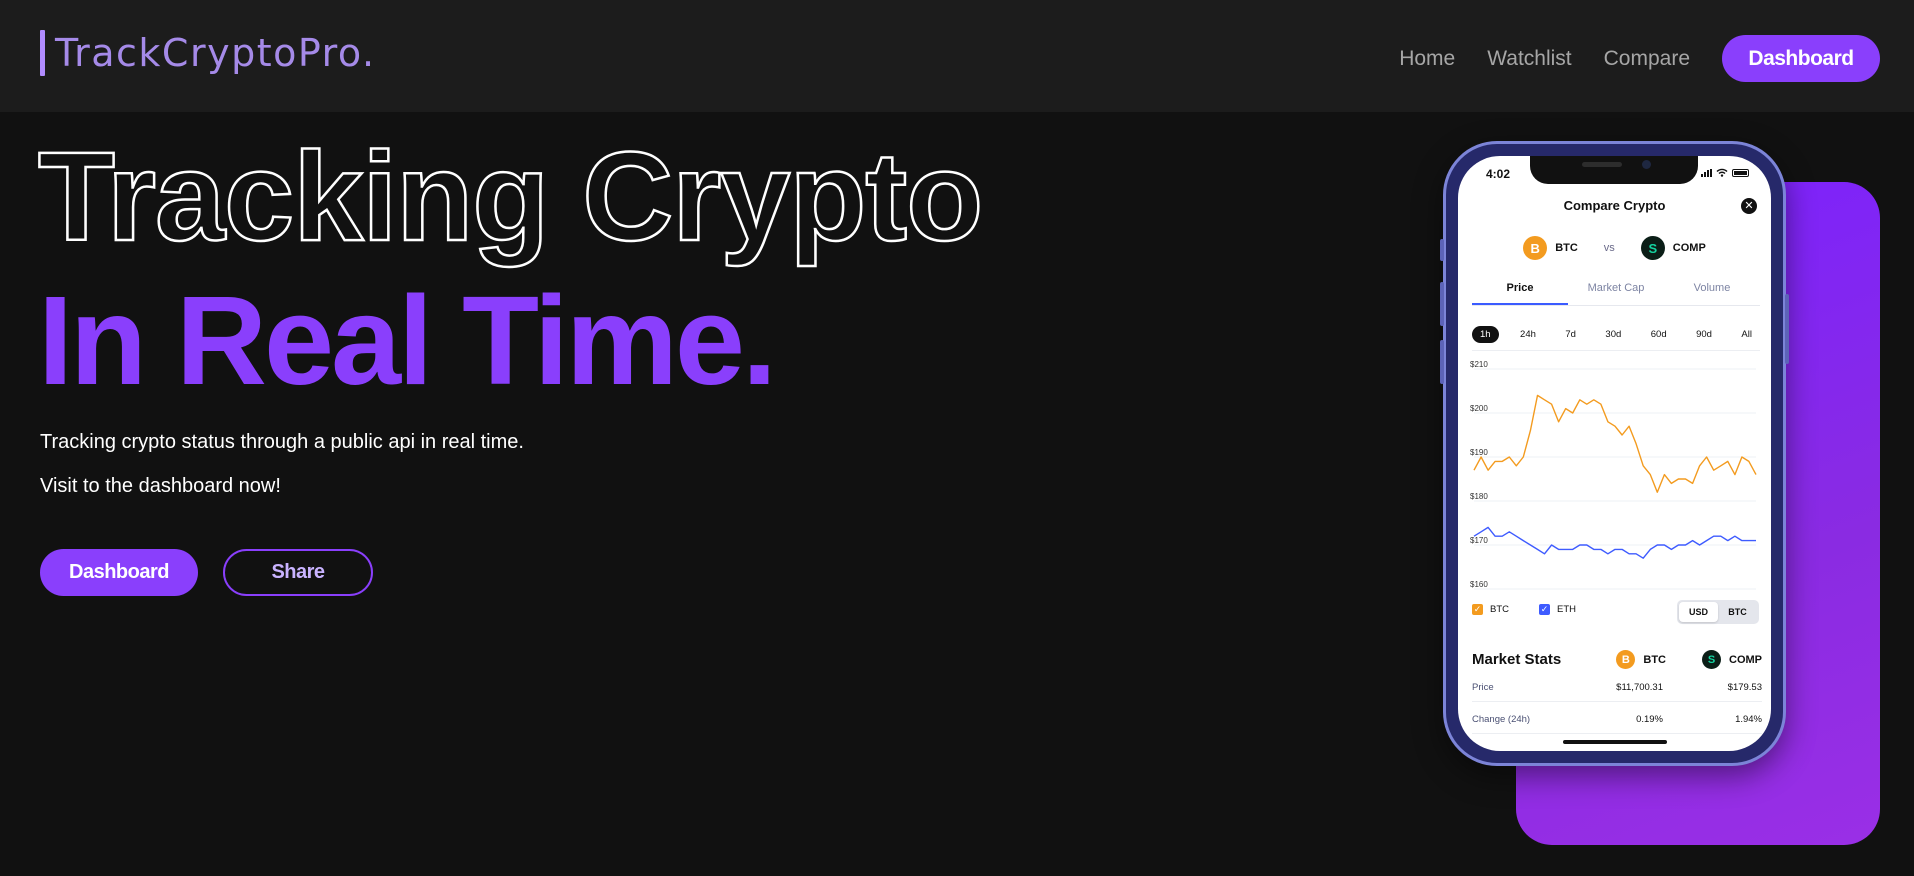  What do you see at coordinates (1479, 496) in the screenshot?
I see `y-tick-label: $180` at bounding box center [1479, 496].